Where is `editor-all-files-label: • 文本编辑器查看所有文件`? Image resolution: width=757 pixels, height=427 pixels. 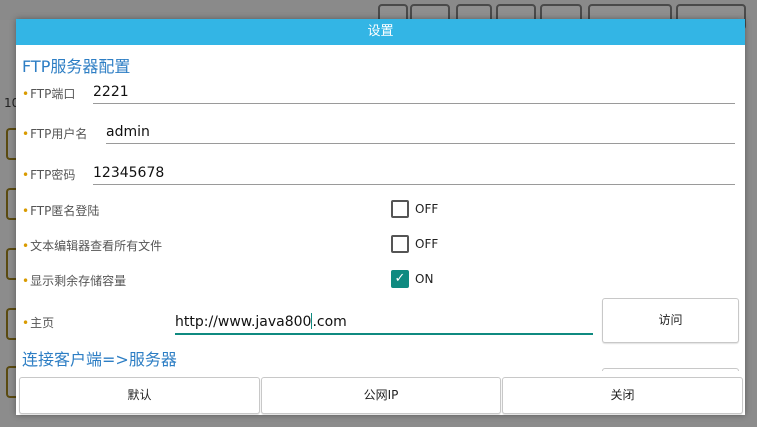 editor-all-files-label: • 文本编辑器查看所有文件 is located at coordinates (92, 245).